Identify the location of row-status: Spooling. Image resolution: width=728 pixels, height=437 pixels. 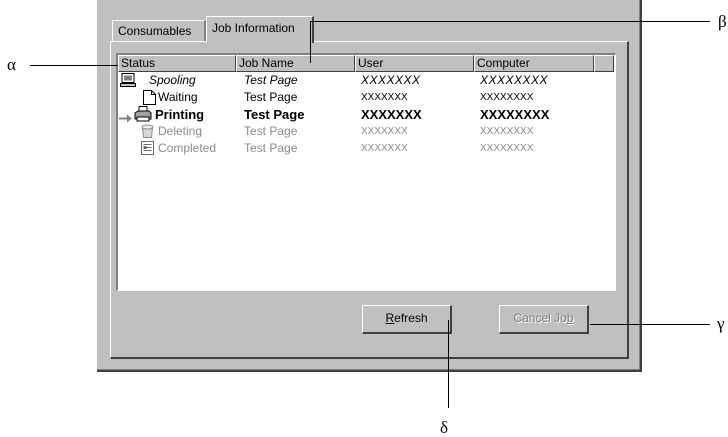
(172, 80).